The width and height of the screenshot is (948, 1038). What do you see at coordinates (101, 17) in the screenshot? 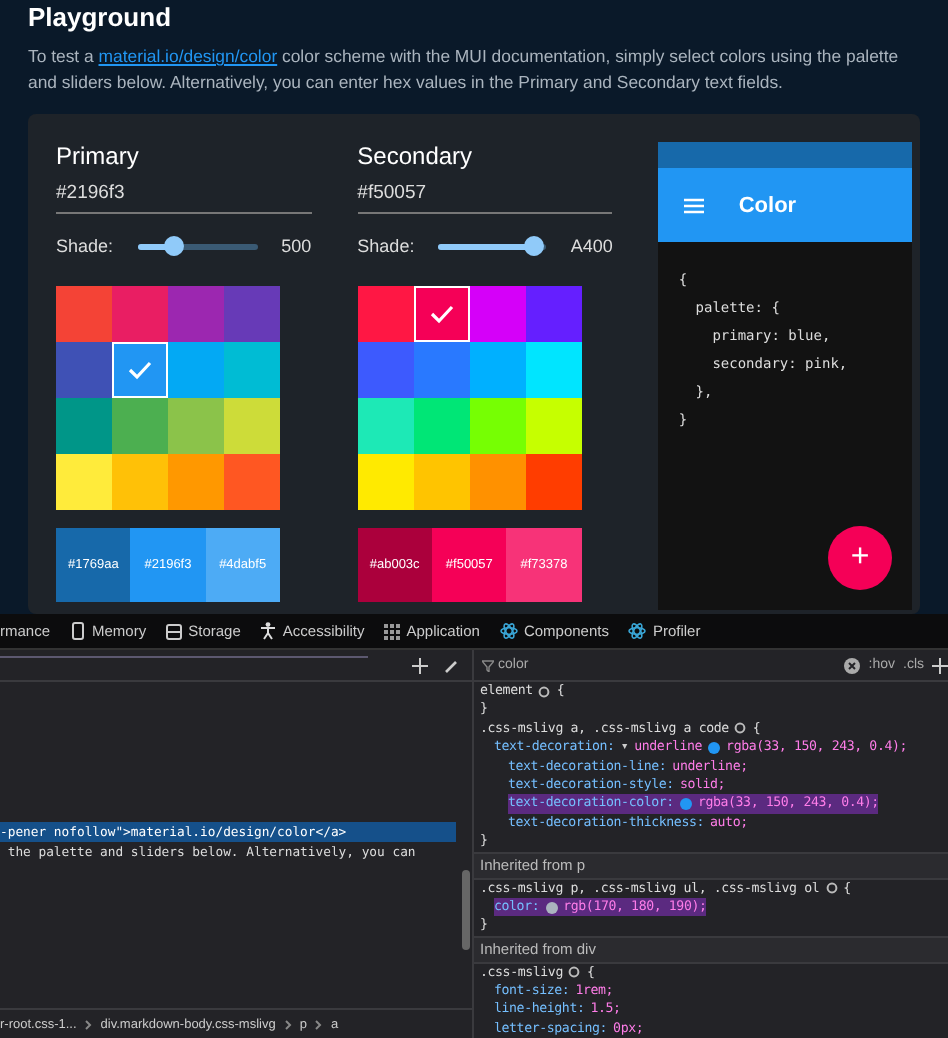
I see `page-title: Playground` at bounding box center [101, 17].